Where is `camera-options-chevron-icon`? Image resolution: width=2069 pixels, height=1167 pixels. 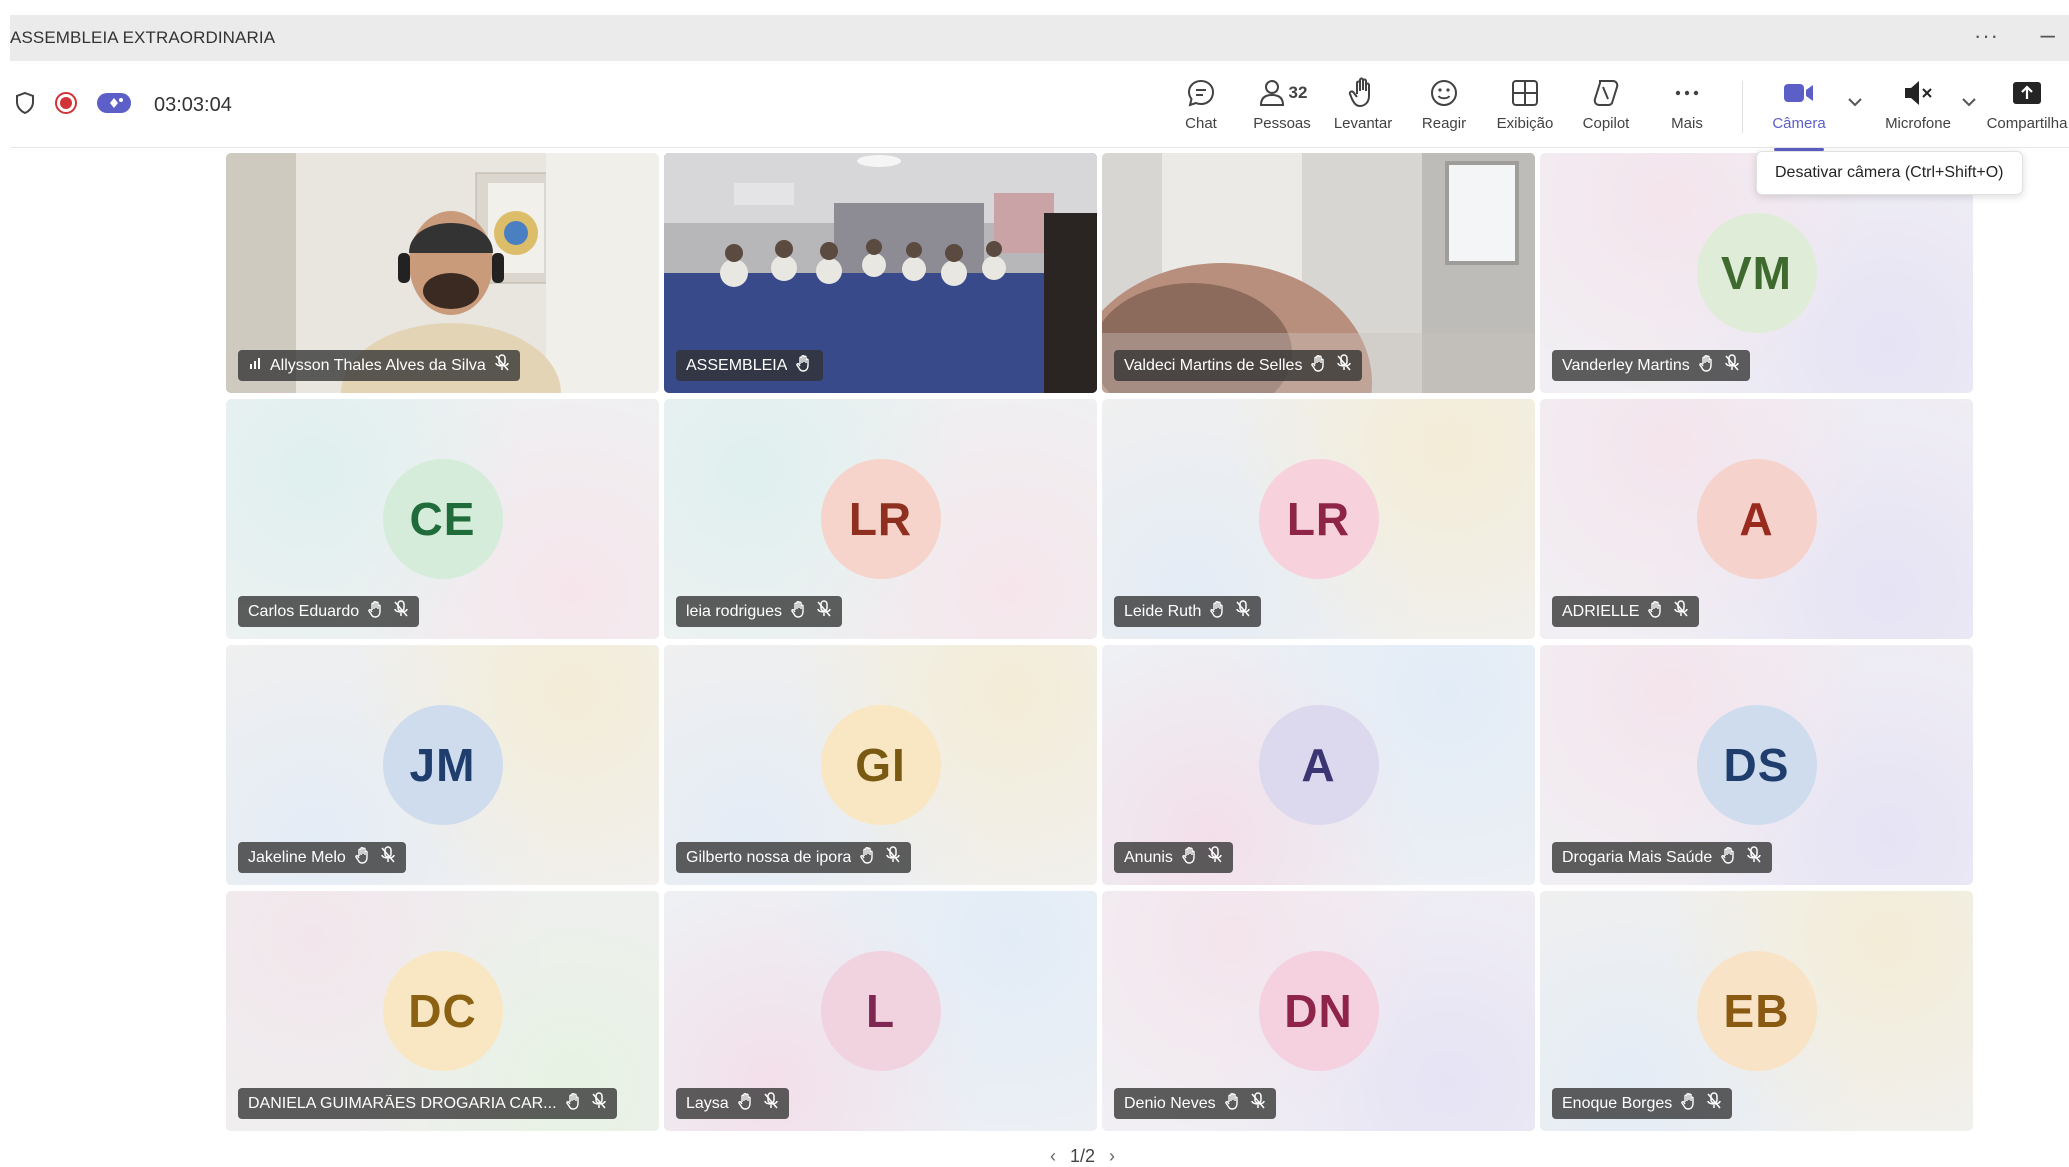
camera-options-chevron-icon is located at coordinates (1855, 102).